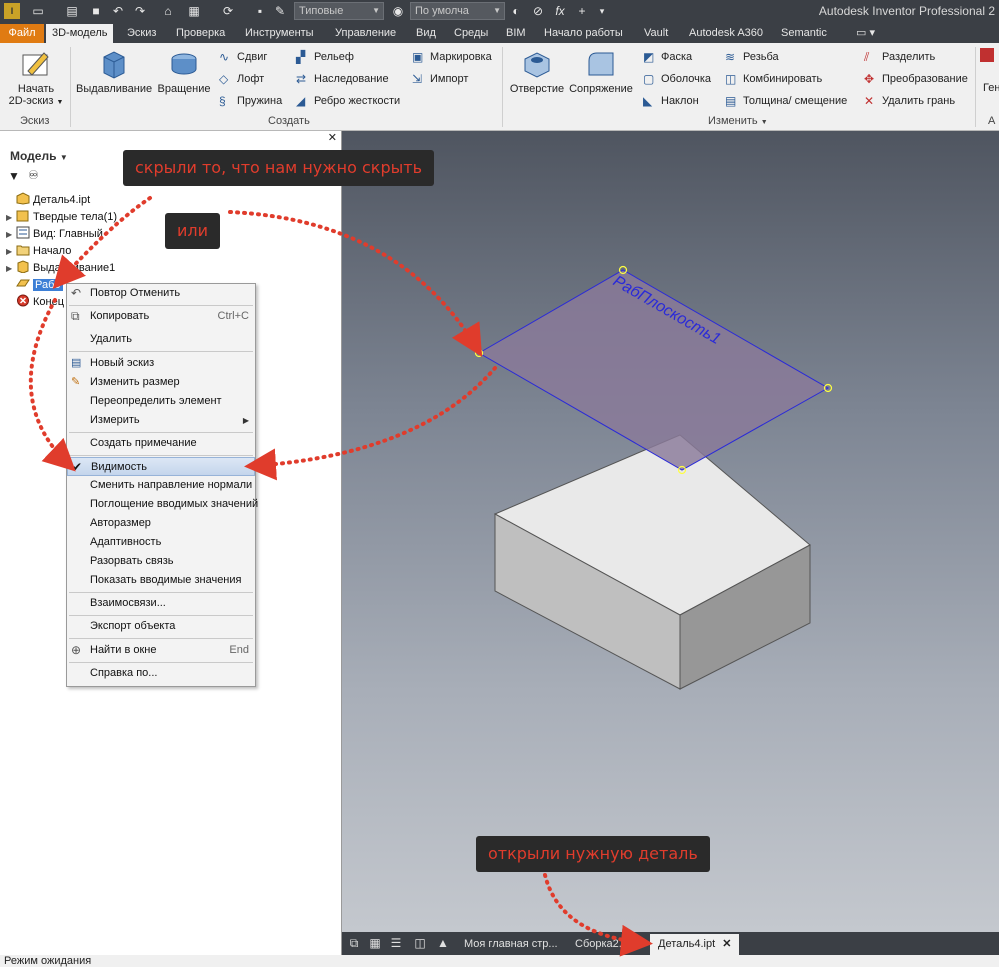  I want to click on menu-item-adaptive: Адаптивность, so click(161, 542).